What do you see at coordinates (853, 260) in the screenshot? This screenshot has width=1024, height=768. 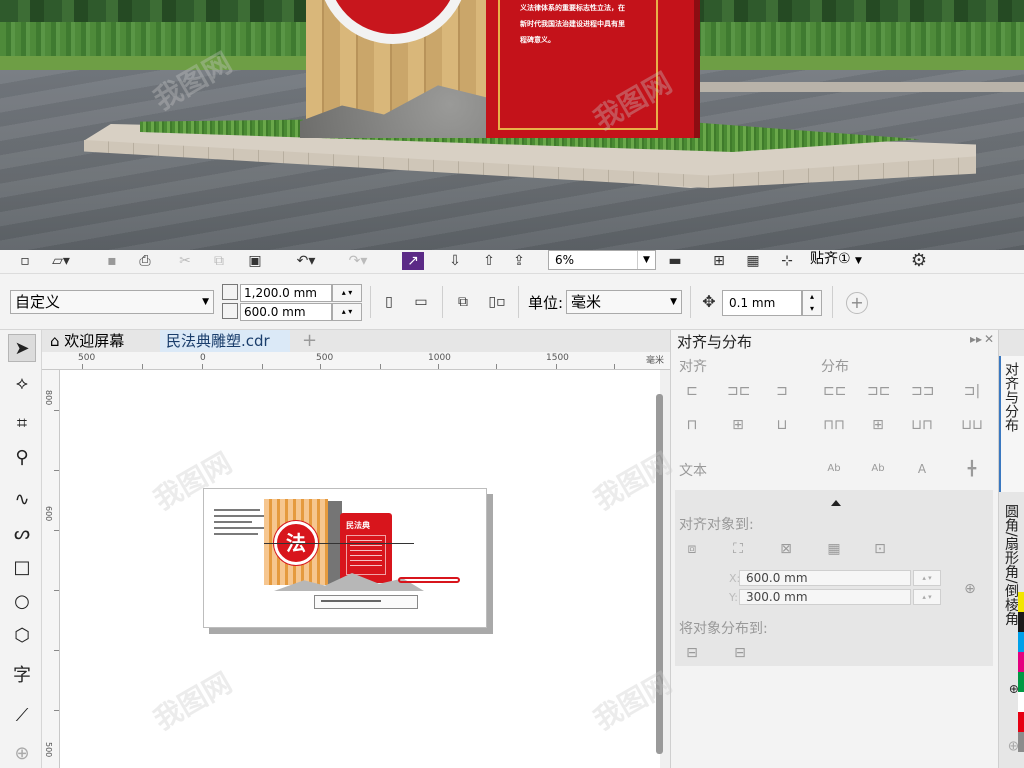 I see `snap-to-dropdown: 贴齐① ▼` at bounding box center [853, 260].